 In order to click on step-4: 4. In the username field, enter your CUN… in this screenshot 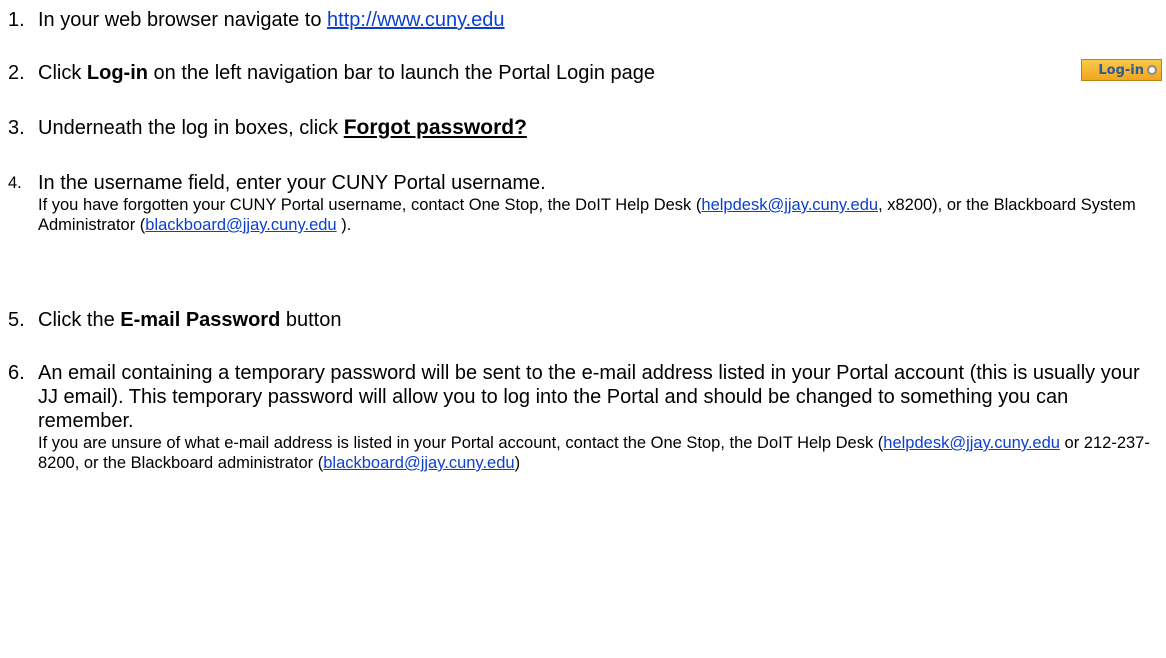, I will do `click(583, 203)`.